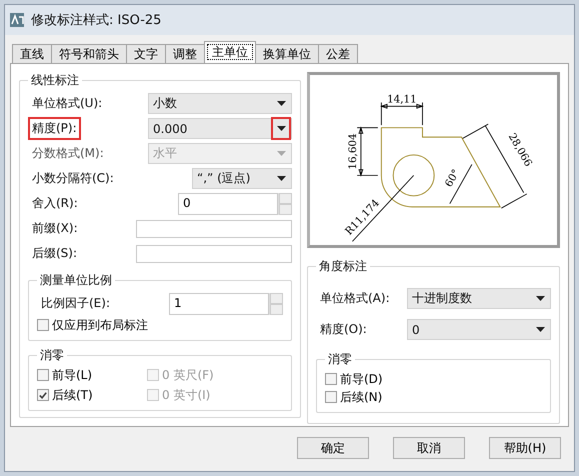  Describe the element at coordinates (452, 178) in the screenshot. I see `dimension-label: 60°` at that location.